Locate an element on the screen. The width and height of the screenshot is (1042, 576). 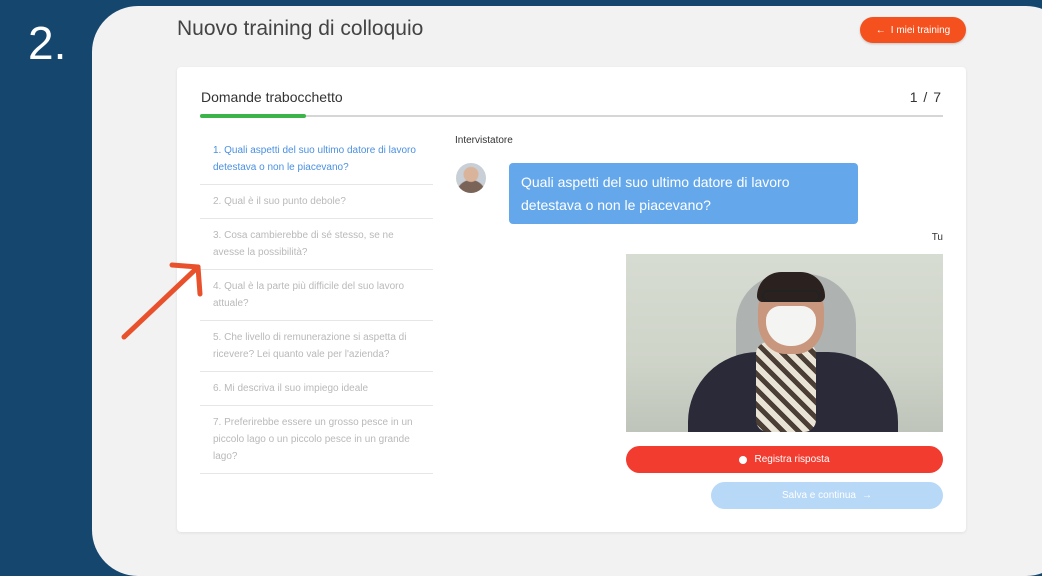
annotation-arrow is located at coordinates (162, 301).